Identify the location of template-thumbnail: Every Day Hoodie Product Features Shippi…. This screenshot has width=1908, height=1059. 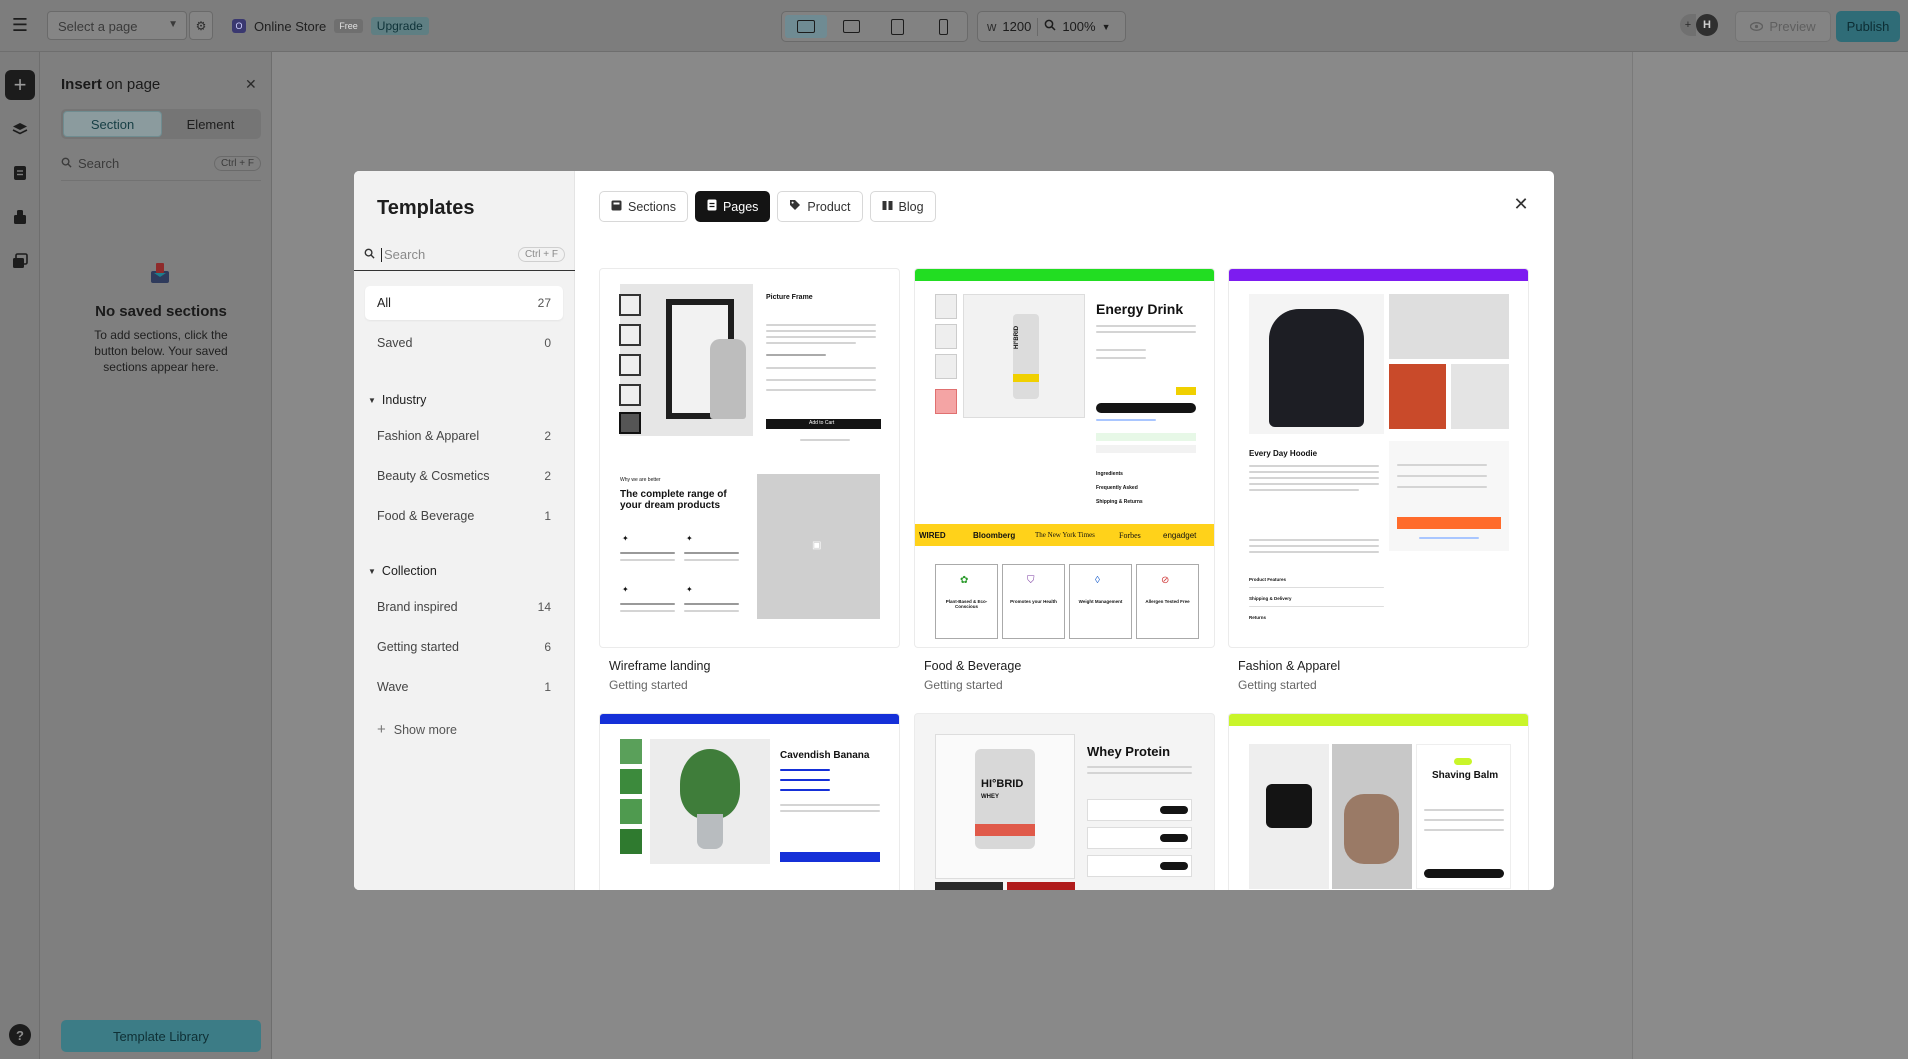
(1378, 458).